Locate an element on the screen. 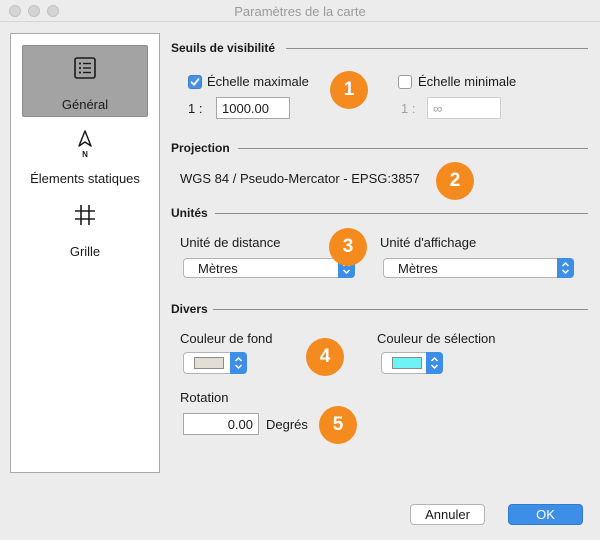  max-scale-prefix: 1 : is located at coordinates (195, 108).